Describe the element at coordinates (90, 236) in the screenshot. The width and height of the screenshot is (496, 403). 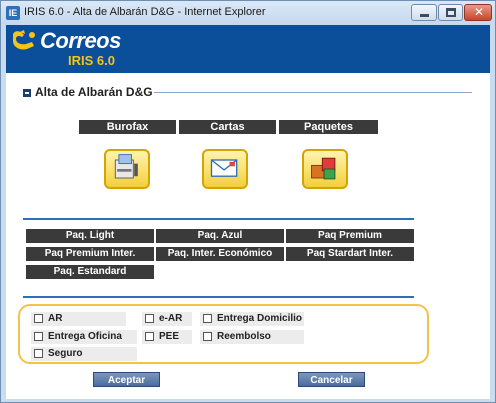
I see `paq-light-button: Paq. Light` at that location.